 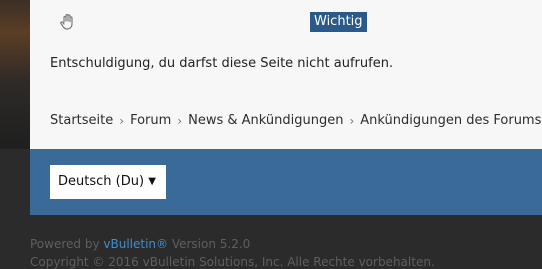 I want to click on language-select: Deutsch (Du) ▼, so click(x=108, y=182).